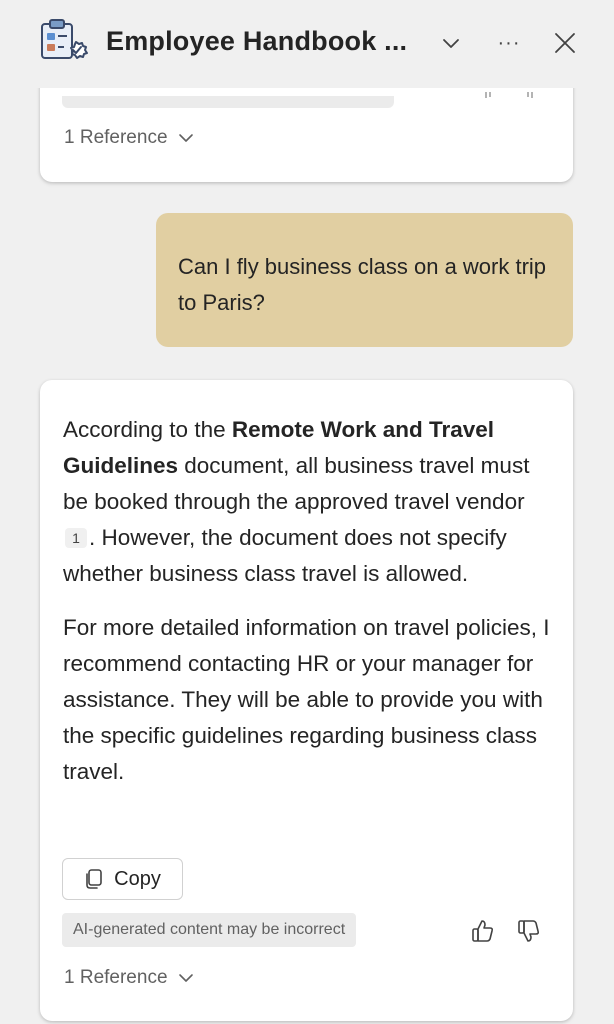 This screenshot has height=1024, width=614. Describe the element at coordinates (147, 429) in the screenshot. I see `response-text-segment: According to the` at that location.